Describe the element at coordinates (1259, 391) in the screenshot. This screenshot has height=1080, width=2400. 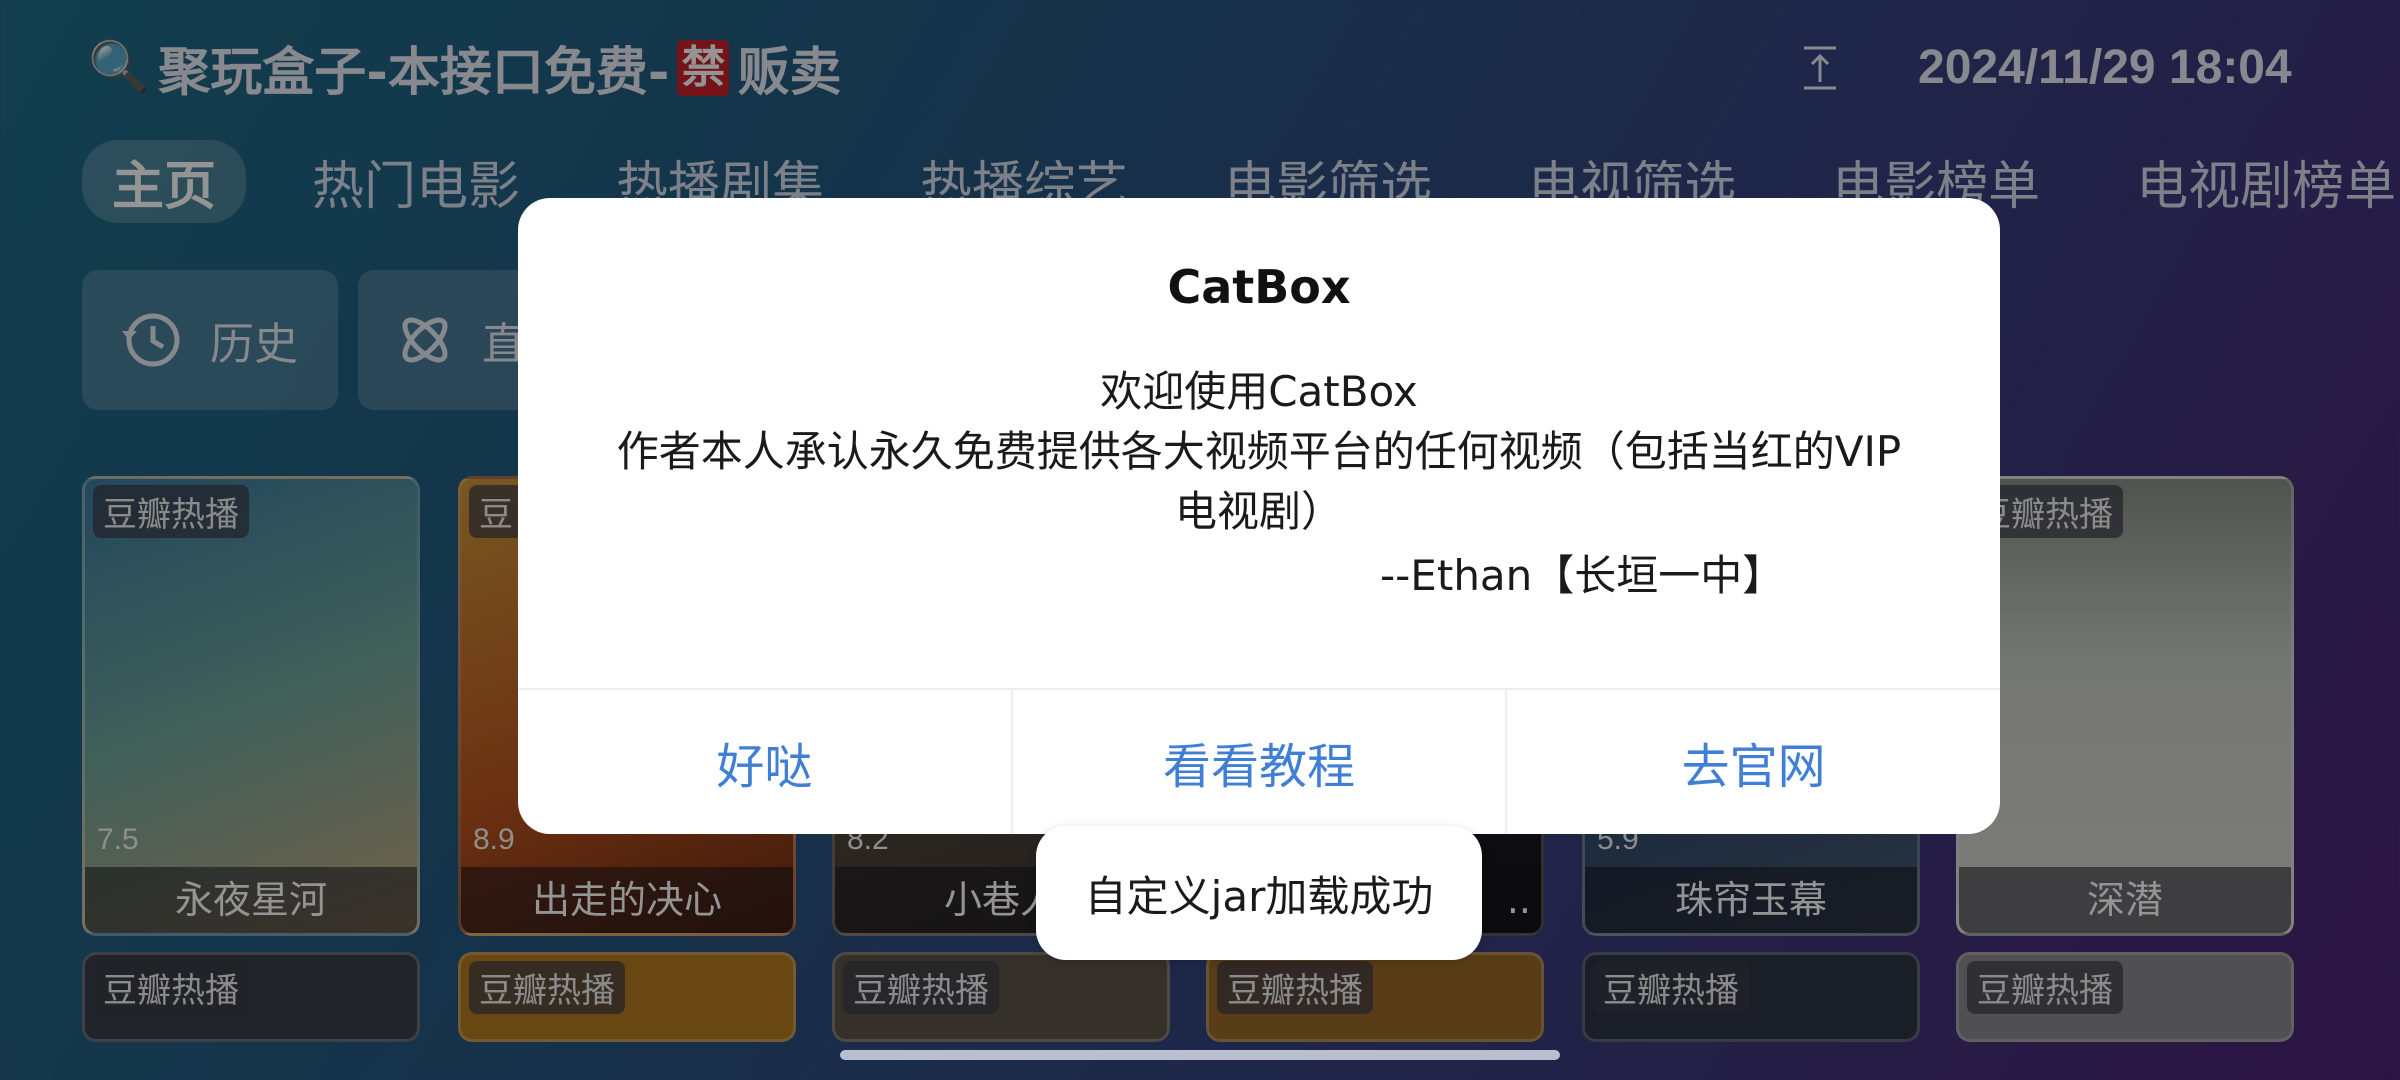
I see `dialog-line-welcome: 欢迎使用CatBox` at that location.